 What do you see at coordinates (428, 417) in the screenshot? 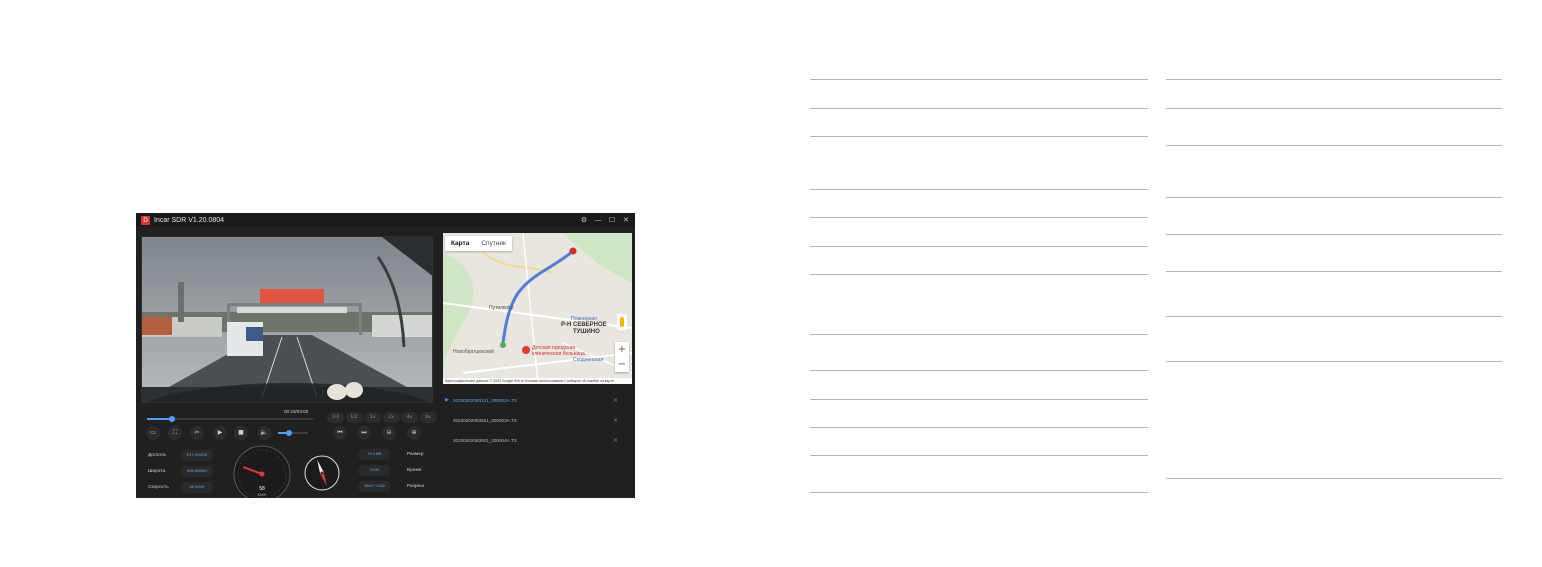
I see `speed-8x-button: 8x` at bounding box center [428, 417].